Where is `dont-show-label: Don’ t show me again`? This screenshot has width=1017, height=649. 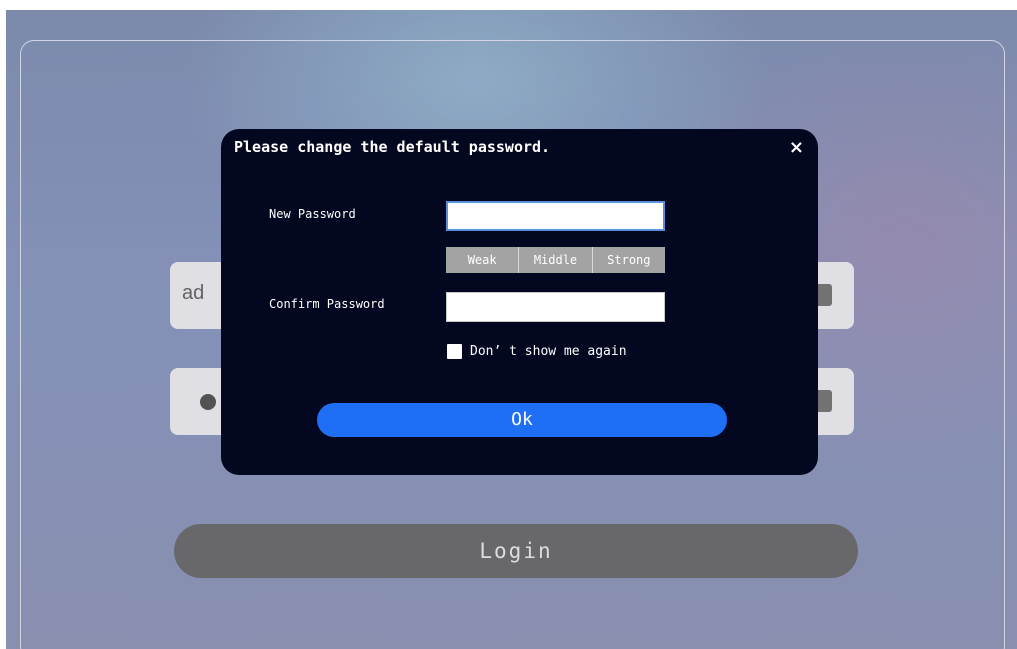
dont-show-label: Don’ t show me again is located at coordinates (548, 351).